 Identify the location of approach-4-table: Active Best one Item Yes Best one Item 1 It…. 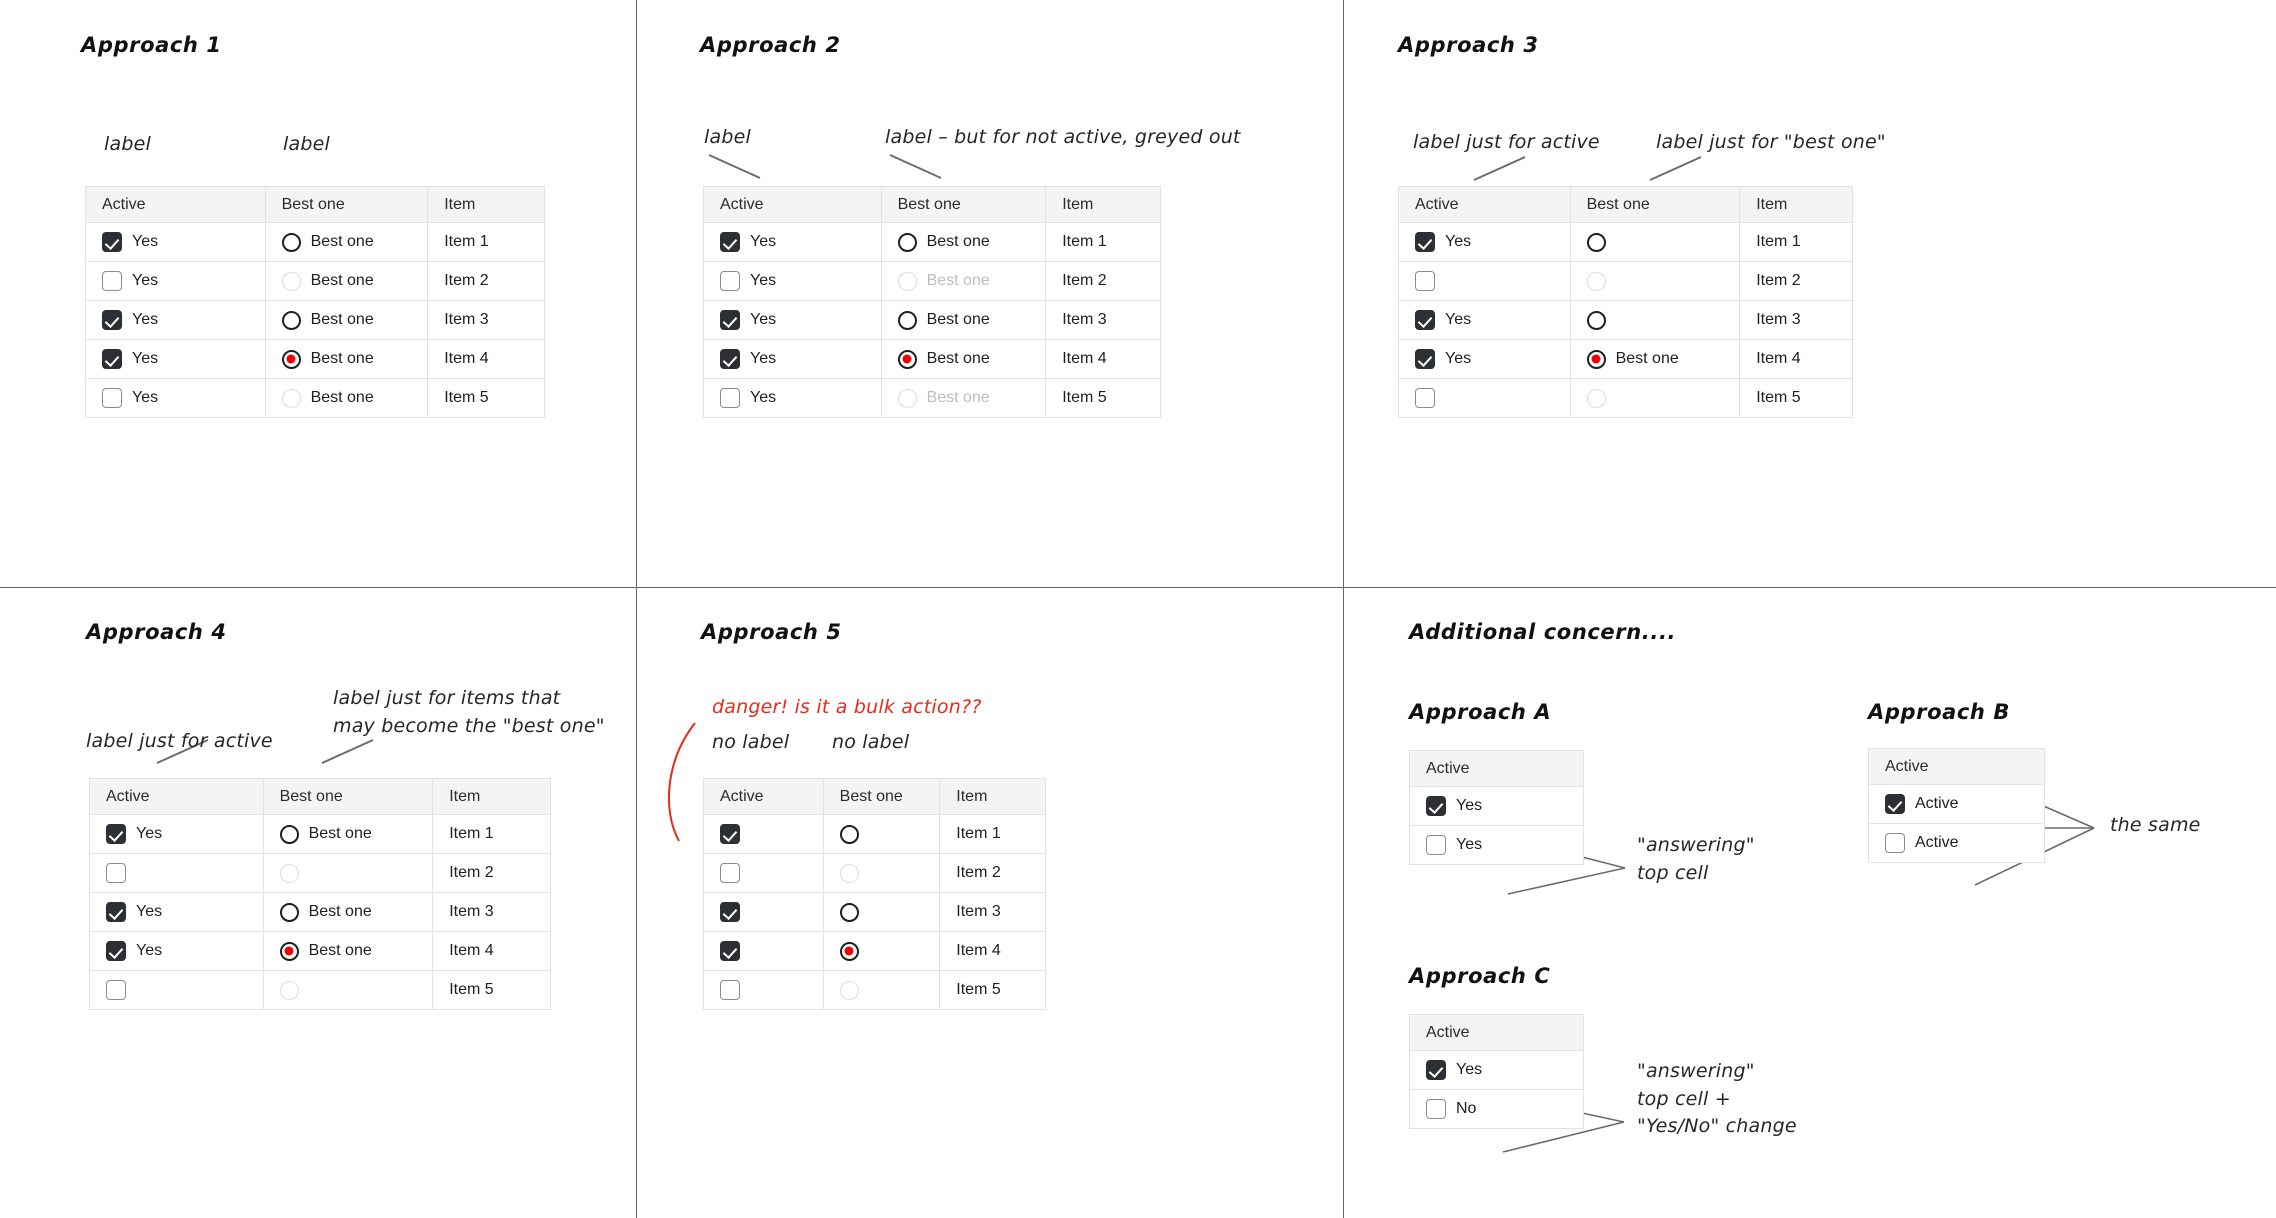
(320, 894).